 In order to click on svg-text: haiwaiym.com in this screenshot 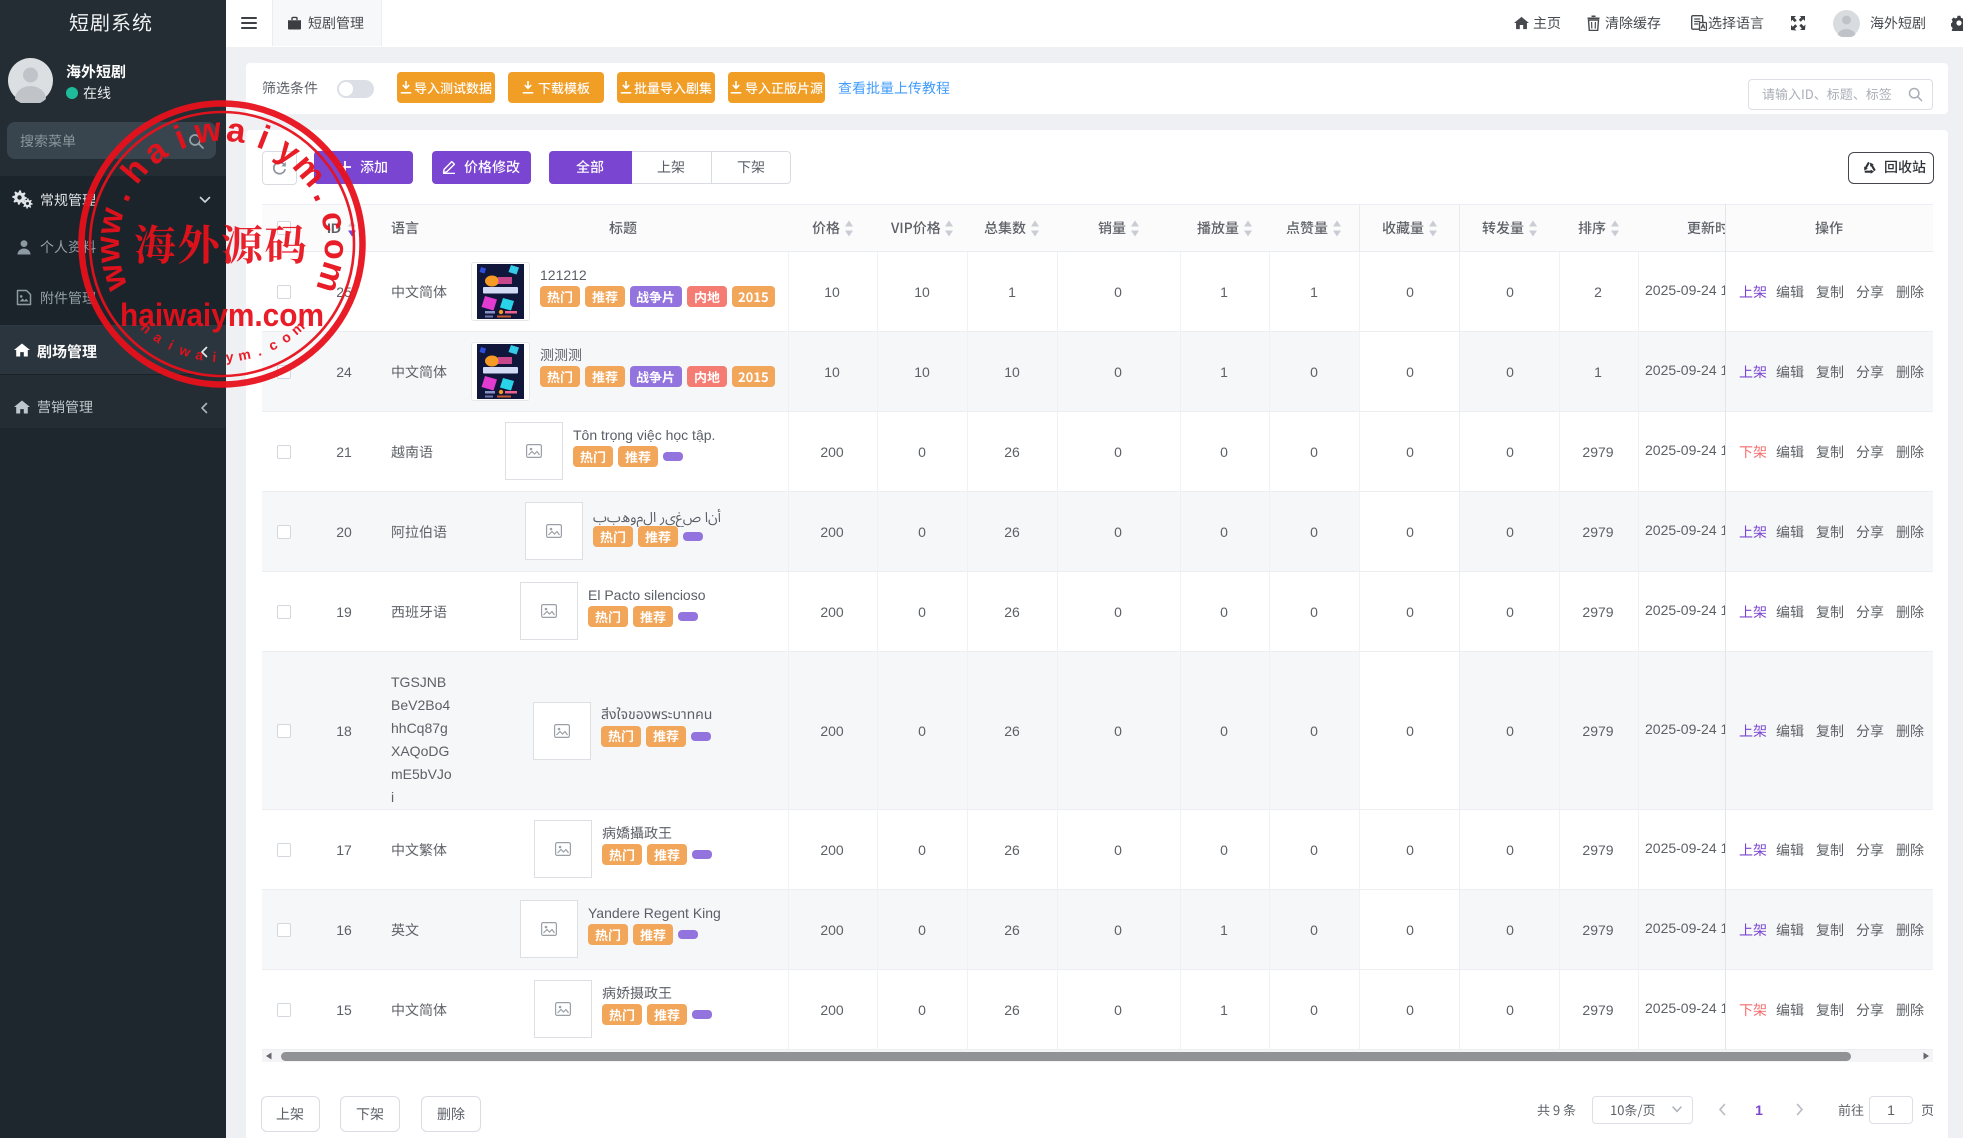, I will do `click(222, 315)`.